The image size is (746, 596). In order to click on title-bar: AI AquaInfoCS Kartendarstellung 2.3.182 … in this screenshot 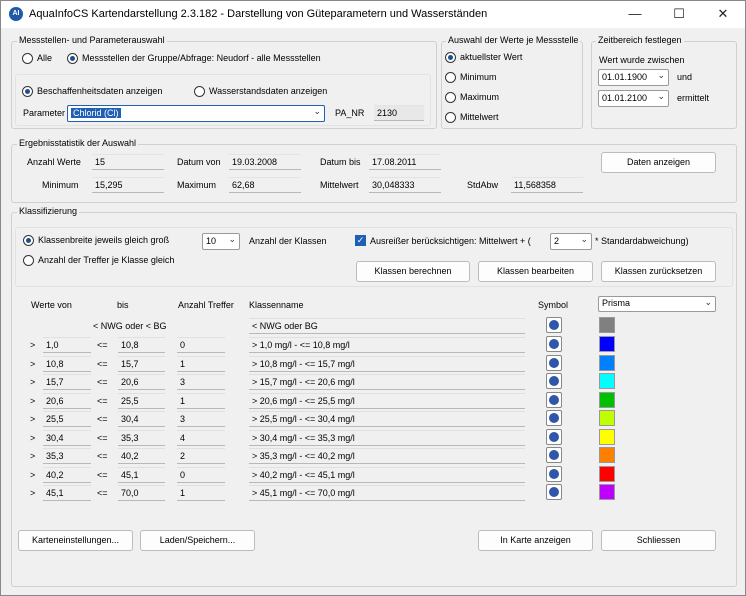, I will do `click(373, 14)`.